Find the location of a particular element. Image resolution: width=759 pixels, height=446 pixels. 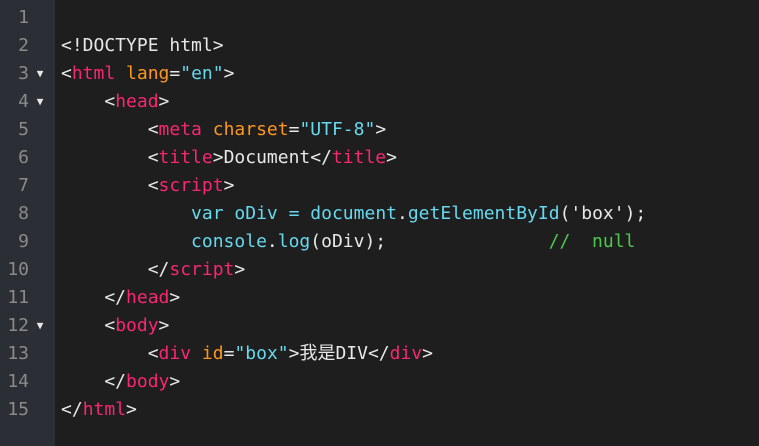

code-token: <!DOCTYPE html> is located at coordinates (142, 45).